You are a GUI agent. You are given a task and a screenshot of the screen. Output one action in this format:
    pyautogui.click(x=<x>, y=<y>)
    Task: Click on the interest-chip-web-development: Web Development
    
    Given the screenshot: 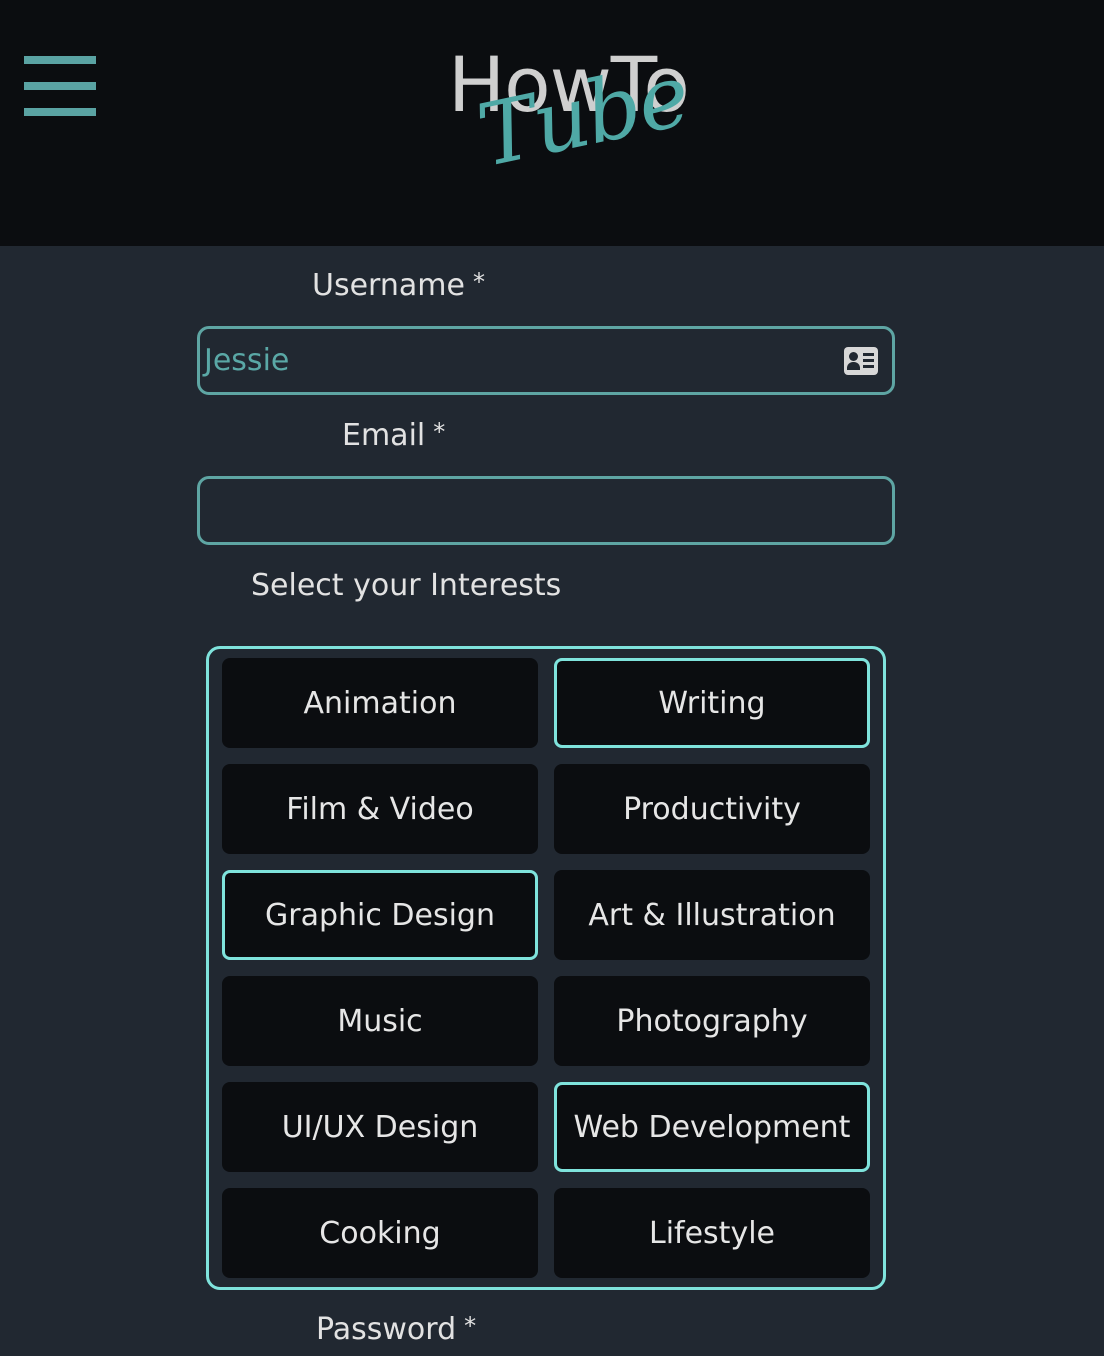 What is the action you would take?
    pyautogui.click(x=712, y=1127)
    